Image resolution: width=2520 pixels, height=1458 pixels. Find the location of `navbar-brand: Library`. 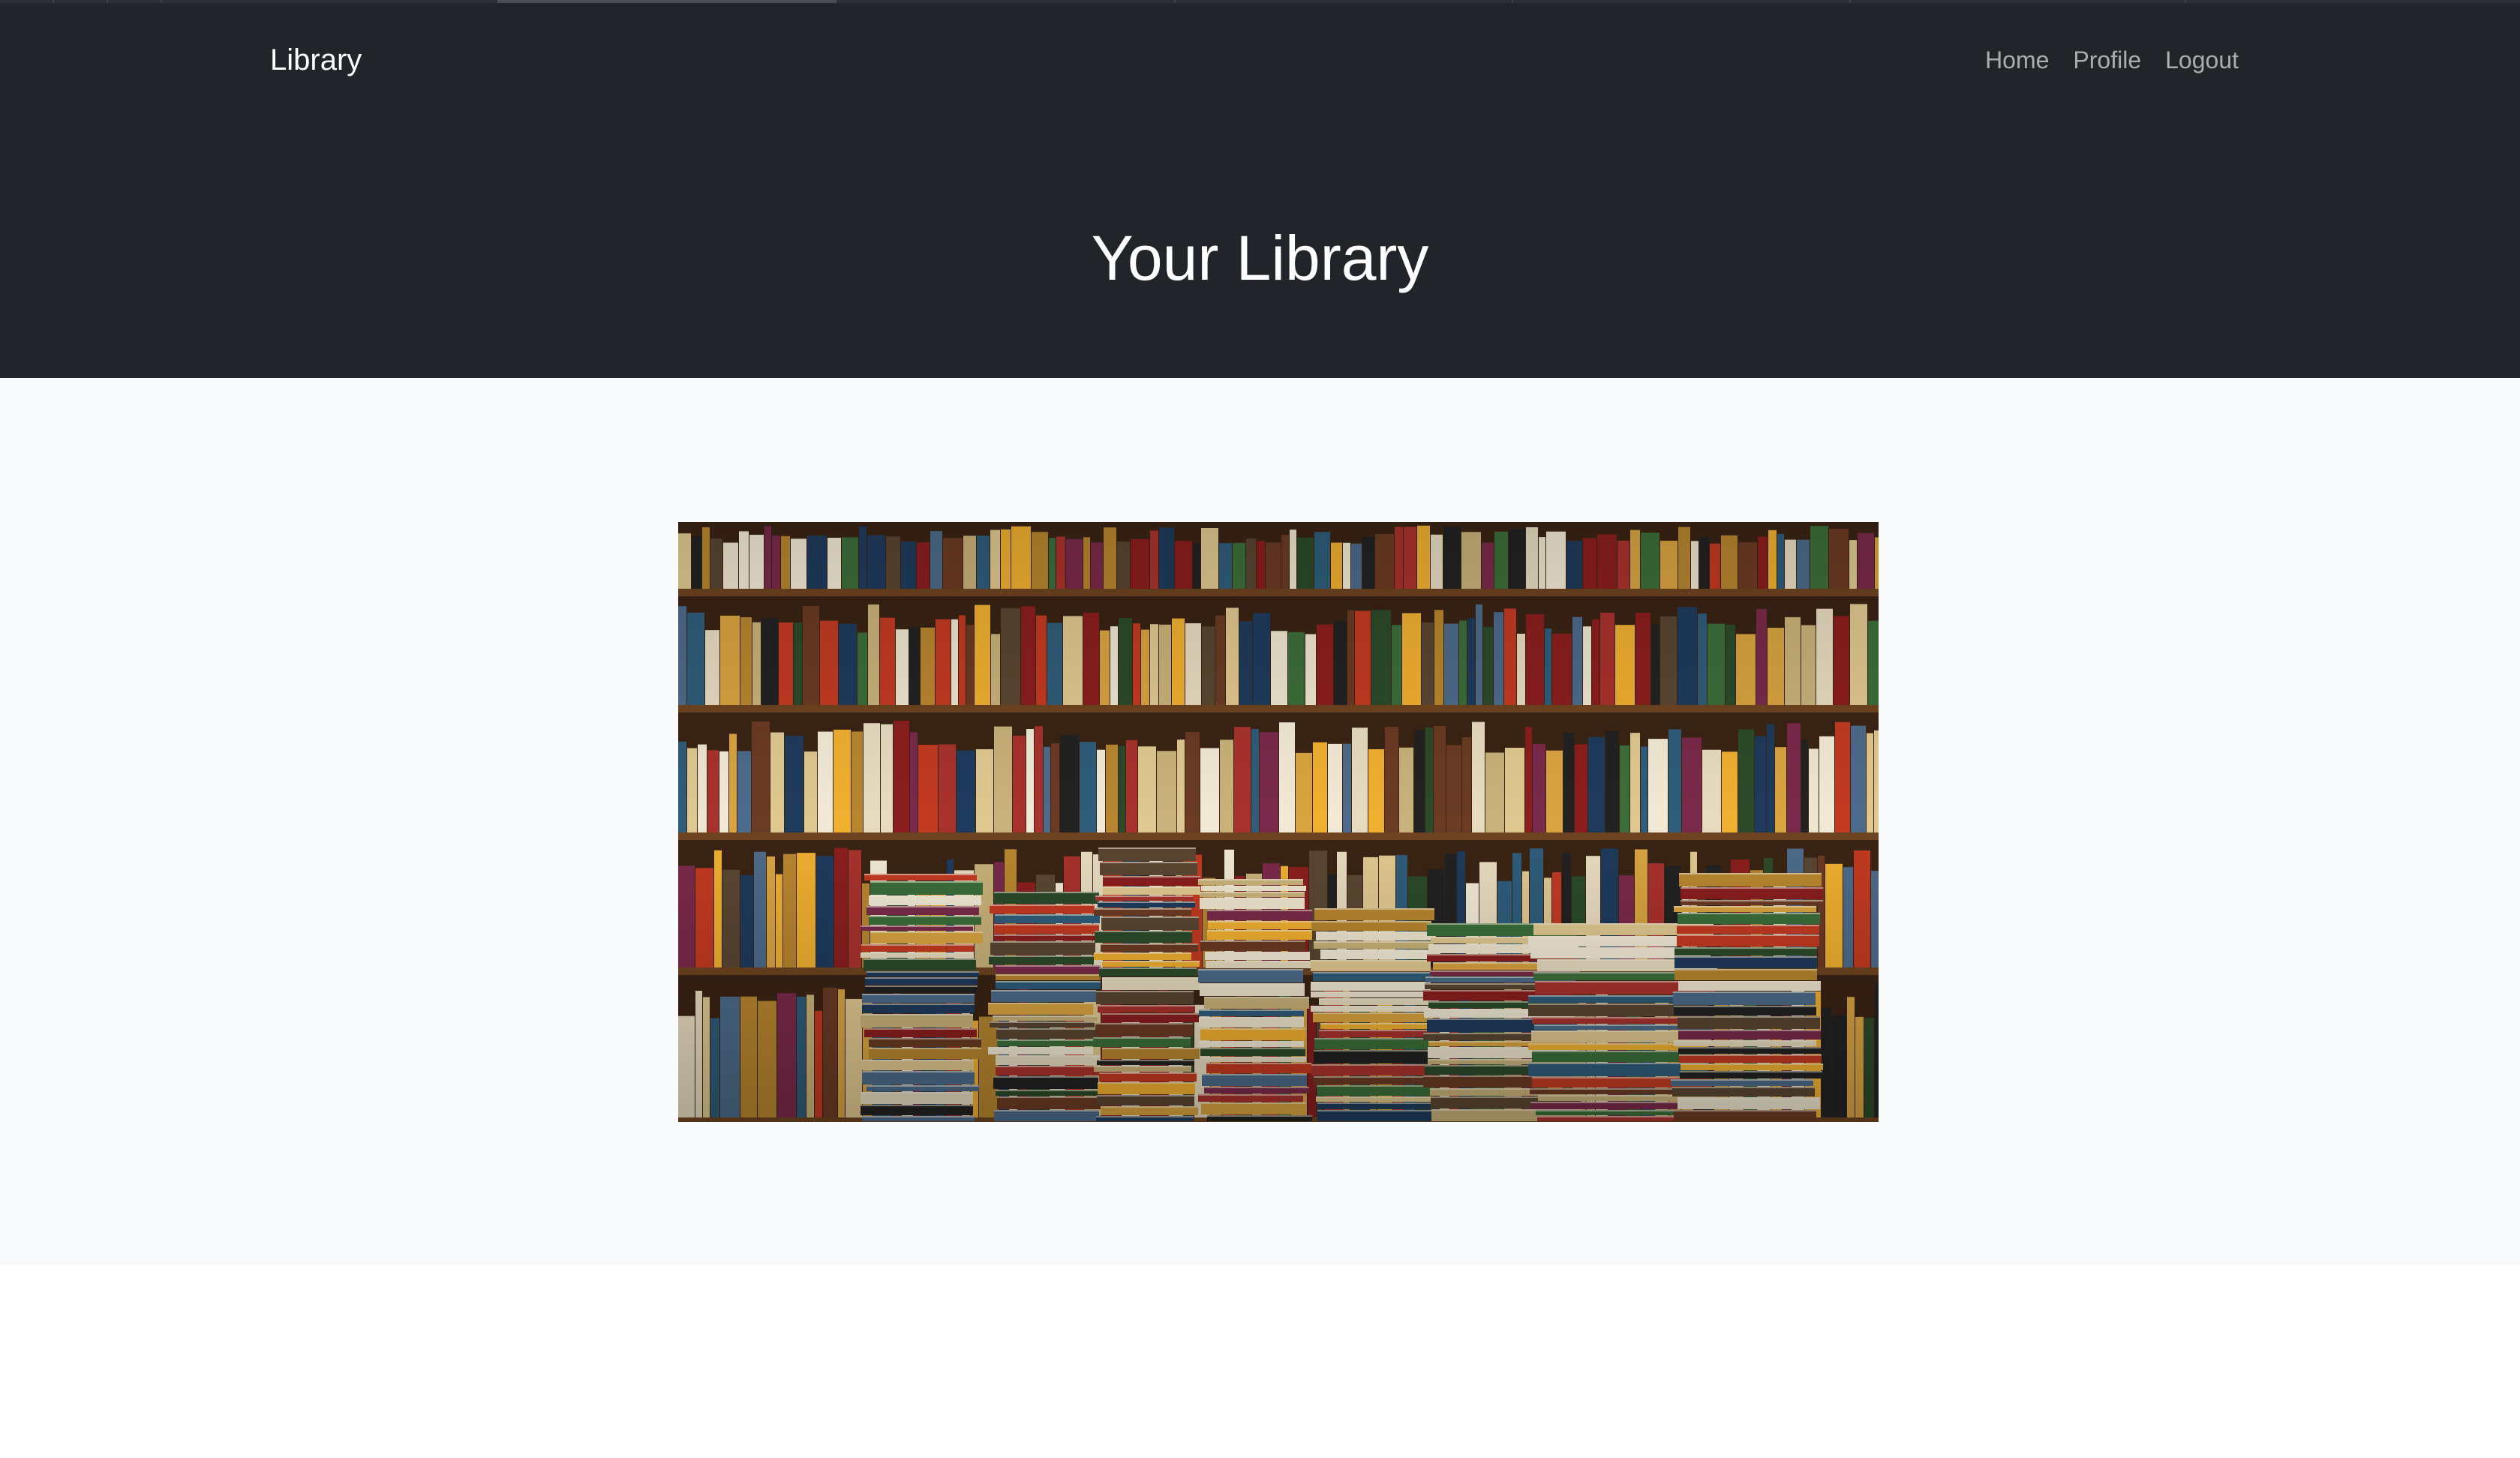

navbar-brand: Library is located at coordinates (316, 60).